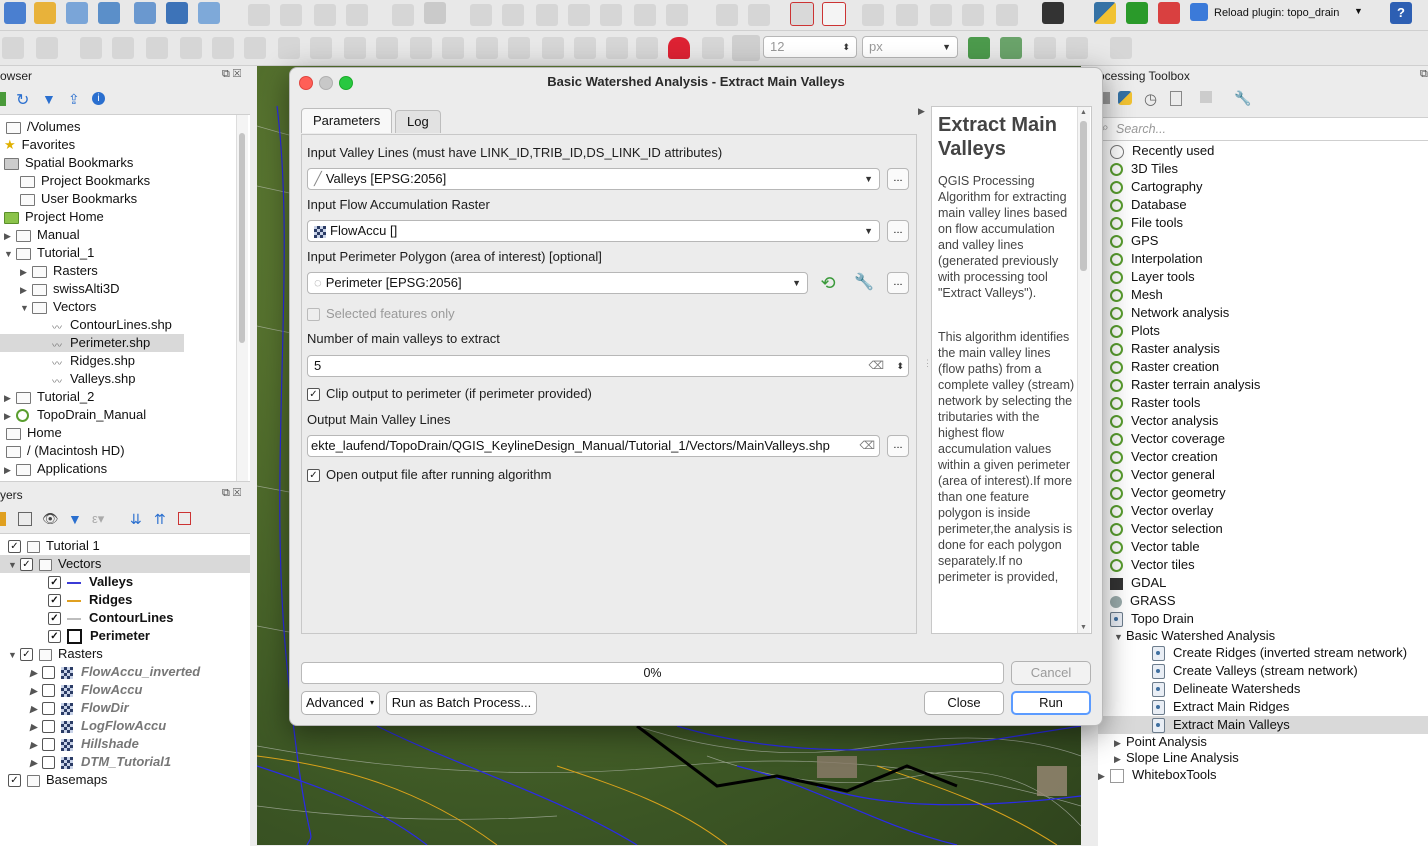  Describe the element at coordinates (42, 235) in the screenshot. I see `browser-item: ▶ Manual` at that location.